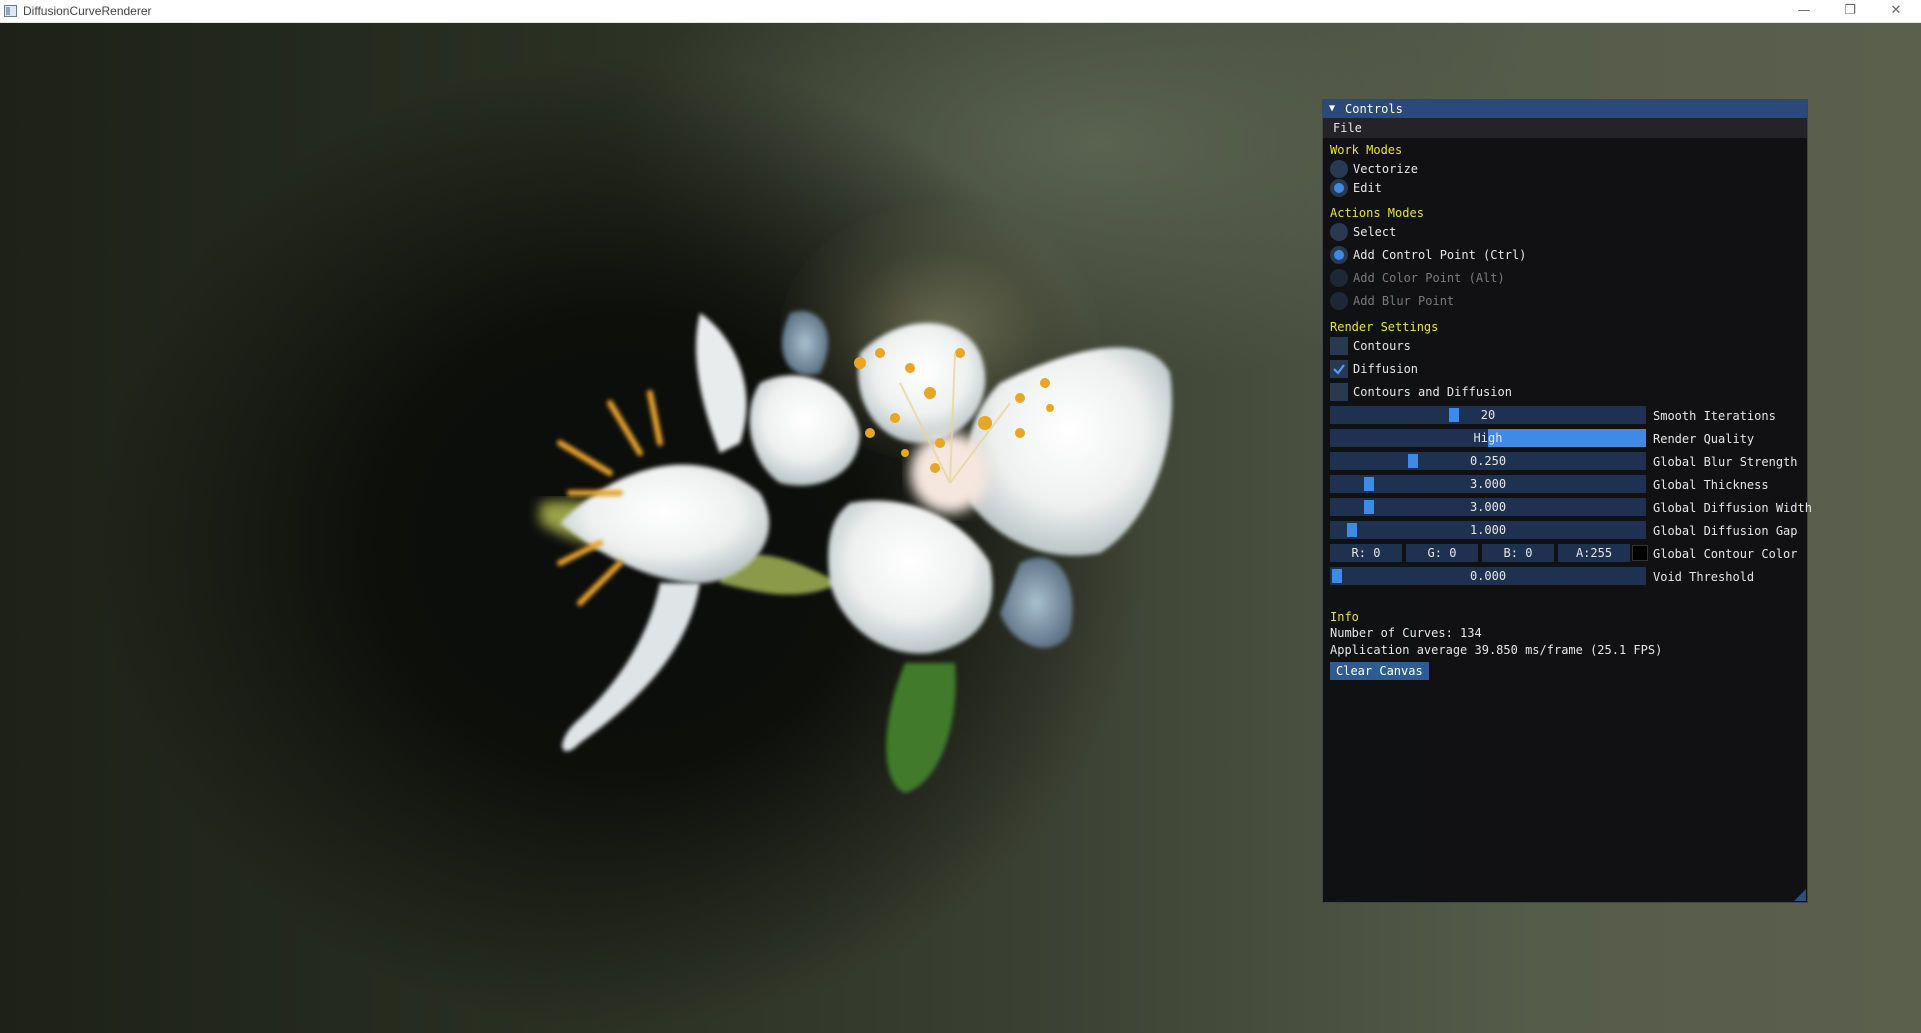 The image size is (1921, 1033). I want to click on clear-canvas-button: Clear Canvas, so click(1379, 671).